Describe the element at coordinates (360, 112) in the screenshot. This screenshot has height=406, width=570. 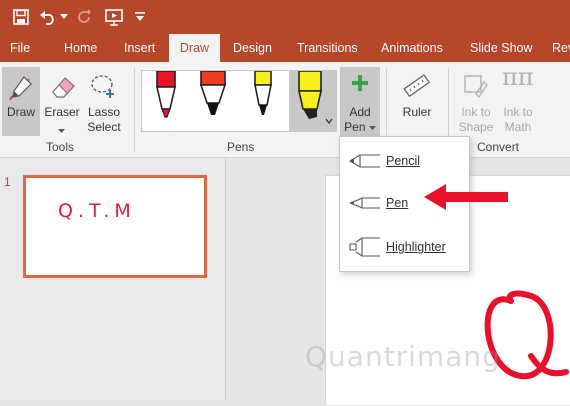
I see `add-pen-label-line1: Add` at that location.